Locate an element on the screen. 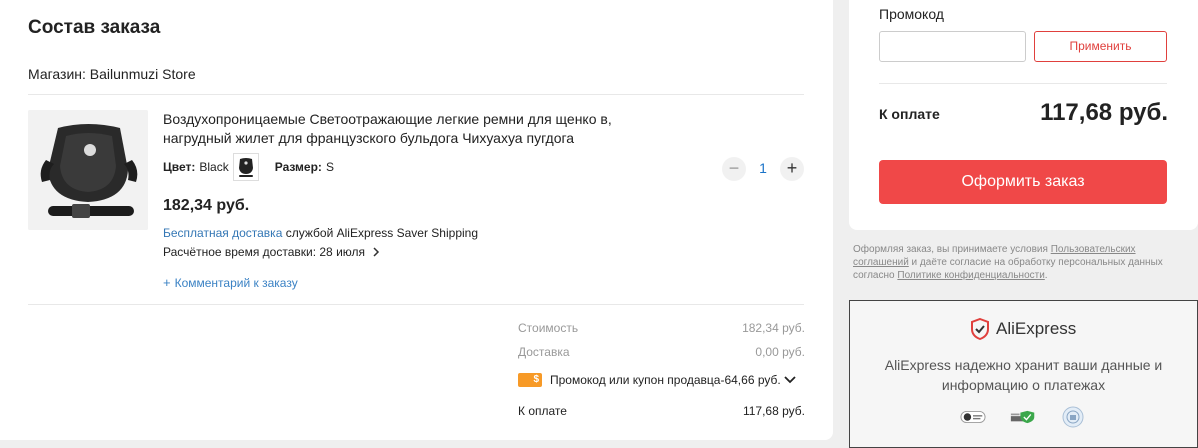 This screenshot has width=1198, height=448. pay-total: 117,68 руб. is located at coordinates (1104, 112).